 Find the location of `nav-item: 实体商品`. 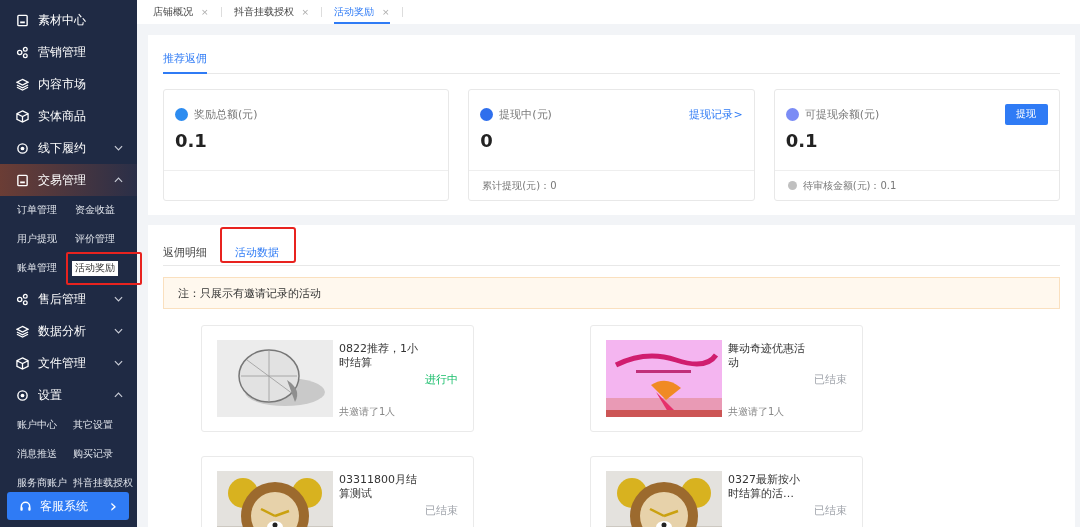

nav-item: 实体商品 is located at coordinates (68, 116).